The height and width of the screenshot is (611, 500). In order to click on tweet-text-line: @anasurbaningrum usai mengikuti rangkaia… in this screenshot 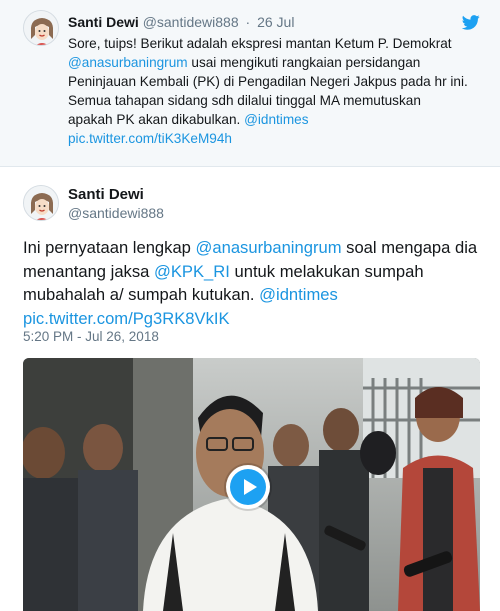, I will do `click(278, 62)`.